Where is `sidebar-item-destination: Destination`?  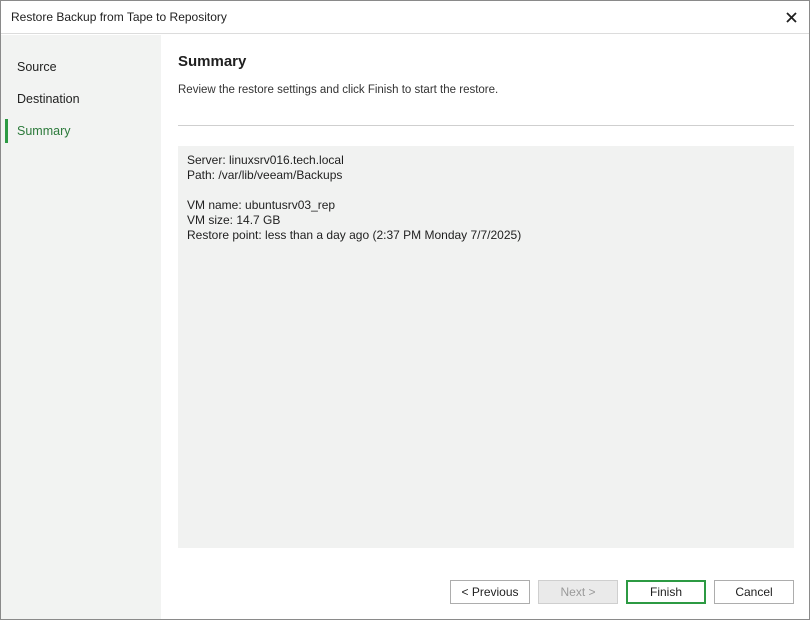 sidebar-item-destination: Destination is located at coordinates (81, 99).